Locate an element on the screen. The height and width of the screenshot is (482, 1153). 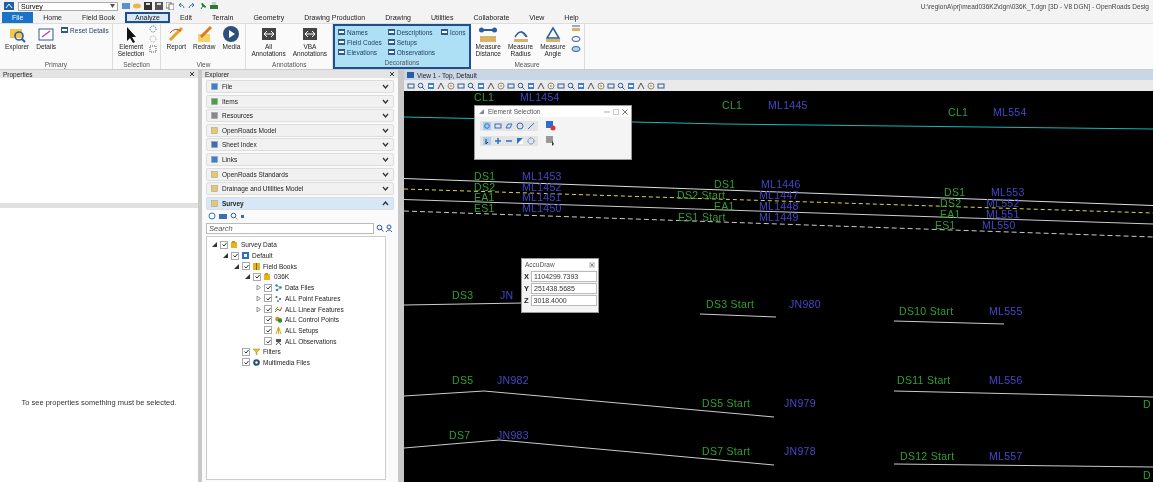
feature-label: ML1448 is located at coordinates (779, 206).